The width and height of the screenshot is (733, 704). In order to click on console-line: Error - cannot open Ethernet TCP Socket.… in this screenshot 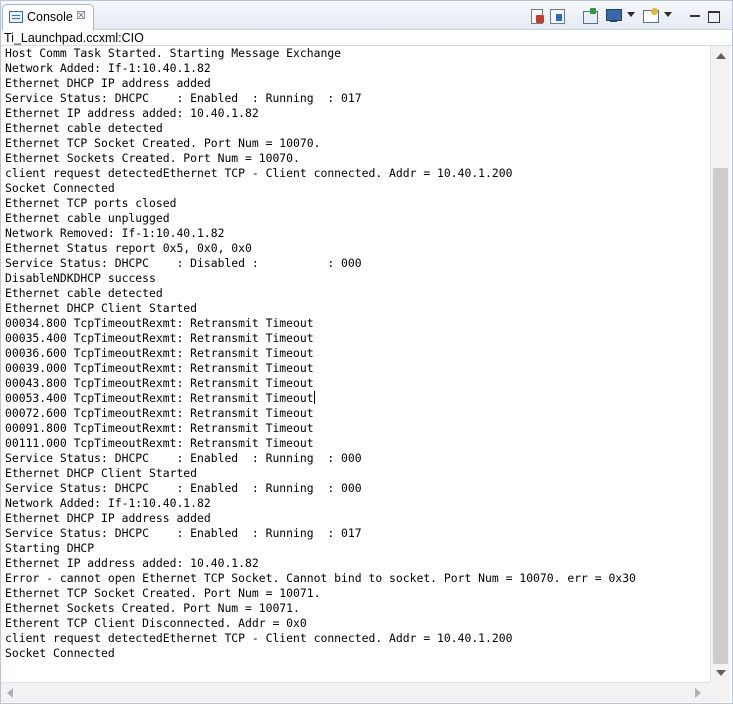, I will do `click(320, 578)`.